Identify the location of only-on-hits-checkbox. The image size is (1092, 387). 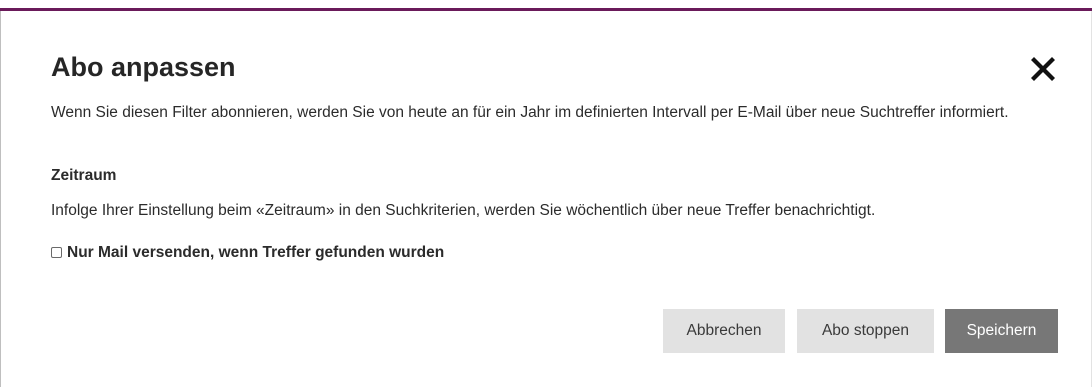
(56, 252).